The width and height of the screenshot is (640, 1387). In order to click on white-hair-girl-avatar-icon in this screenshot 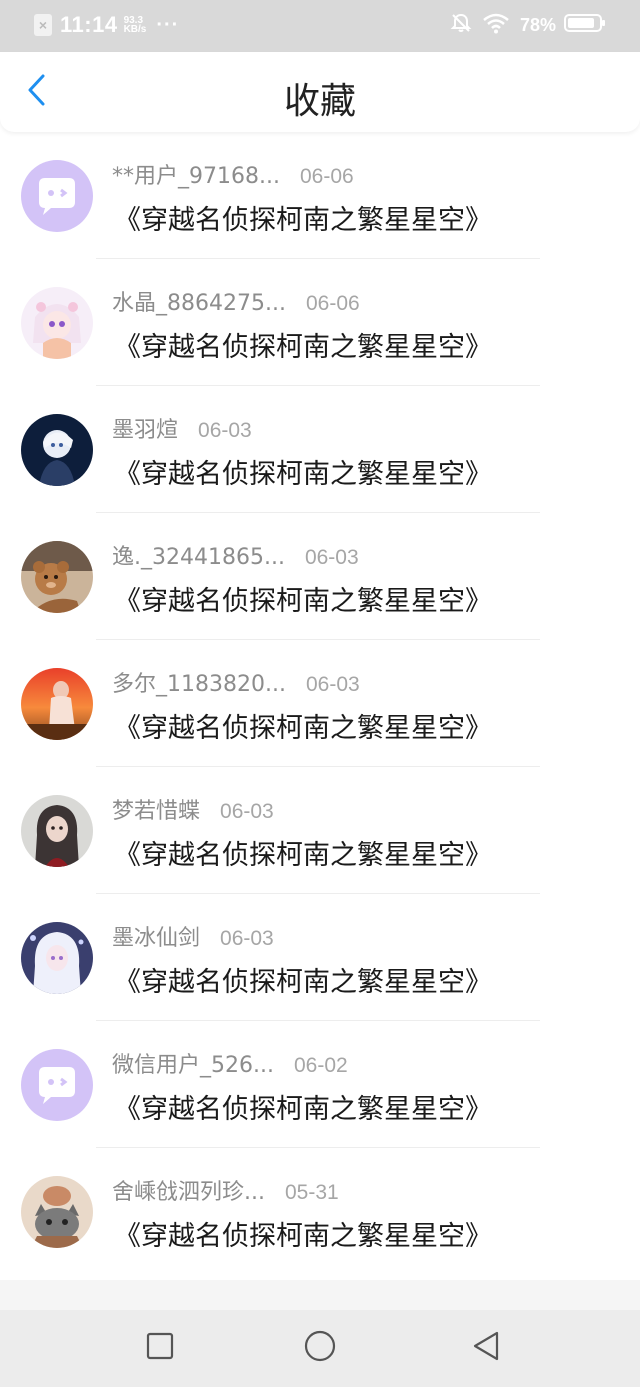, I will do `click(57, 958)`.